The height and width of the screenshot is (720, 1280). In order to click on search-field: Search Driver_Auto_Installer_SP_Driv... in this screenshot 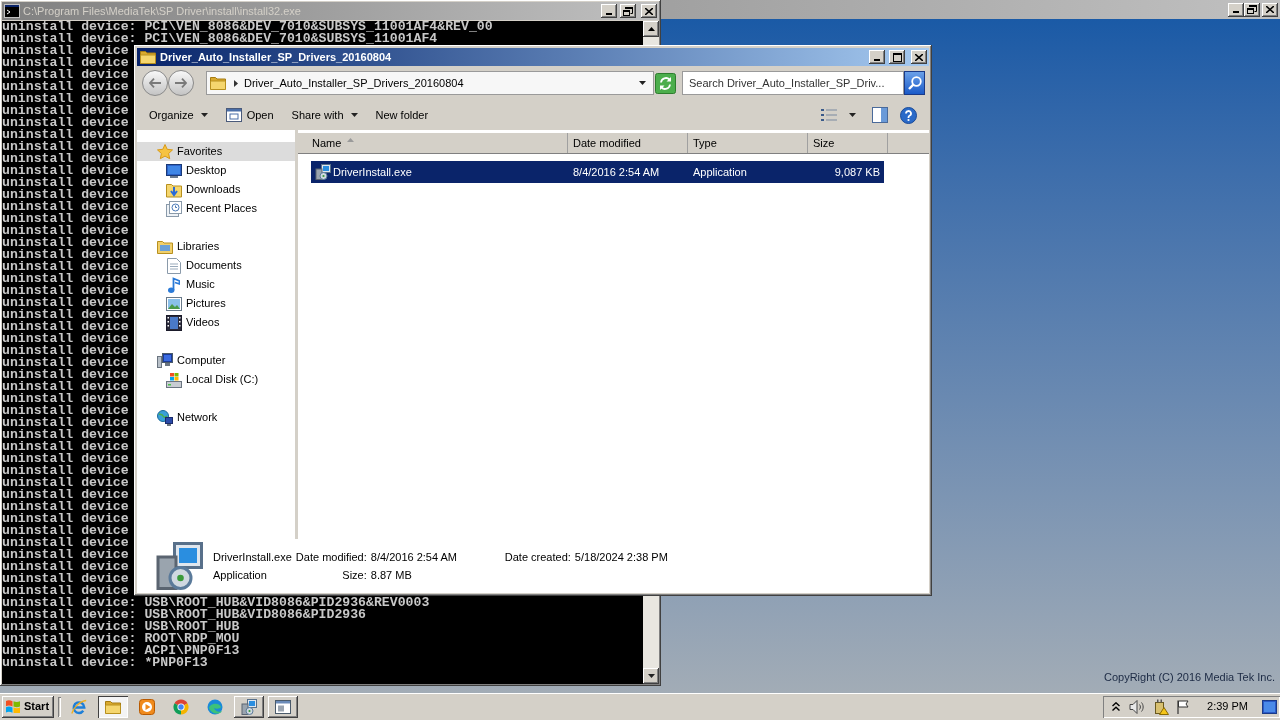, I will do `click(793, 83)`.